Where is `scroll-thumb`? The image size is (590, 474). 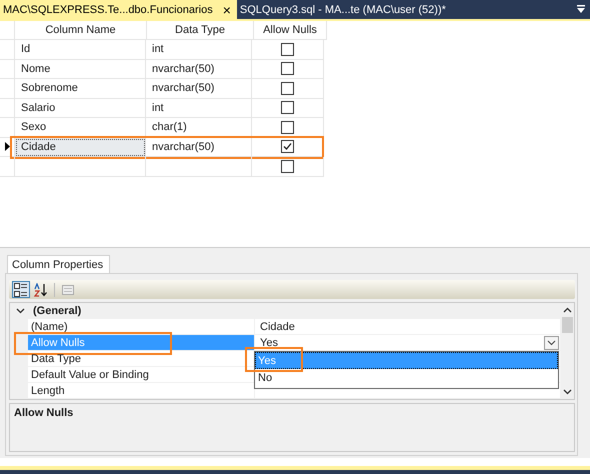
scroll-thumb is located at coordinates (567, 325).